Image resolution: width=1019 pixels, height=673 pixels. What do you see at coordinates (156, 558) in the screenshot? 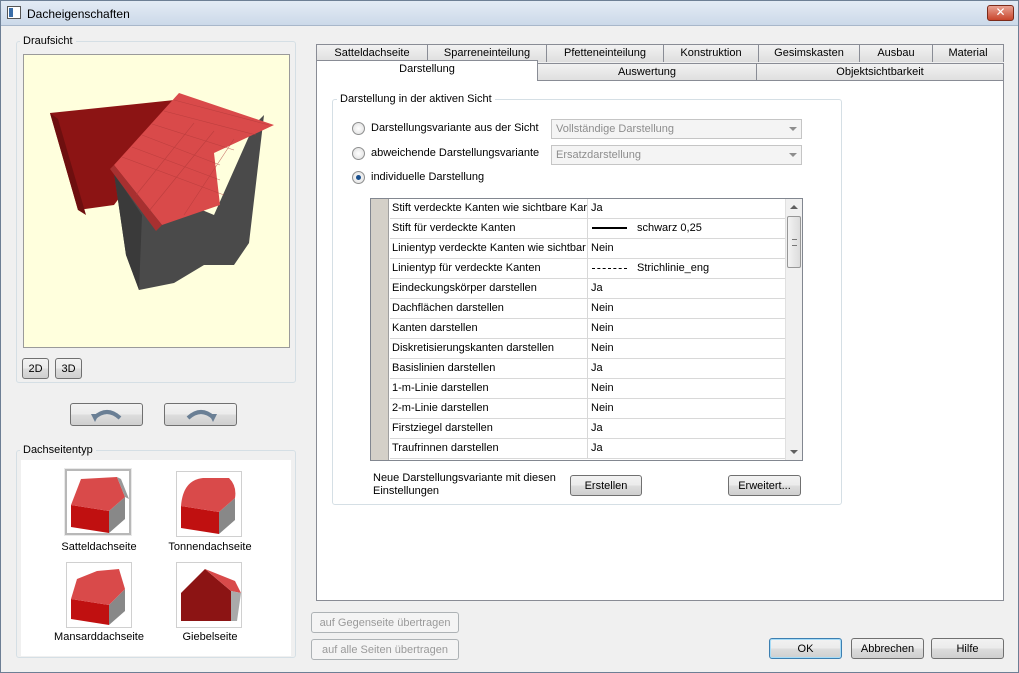
I see `roof-type-list` at bounding box center [156, 558].